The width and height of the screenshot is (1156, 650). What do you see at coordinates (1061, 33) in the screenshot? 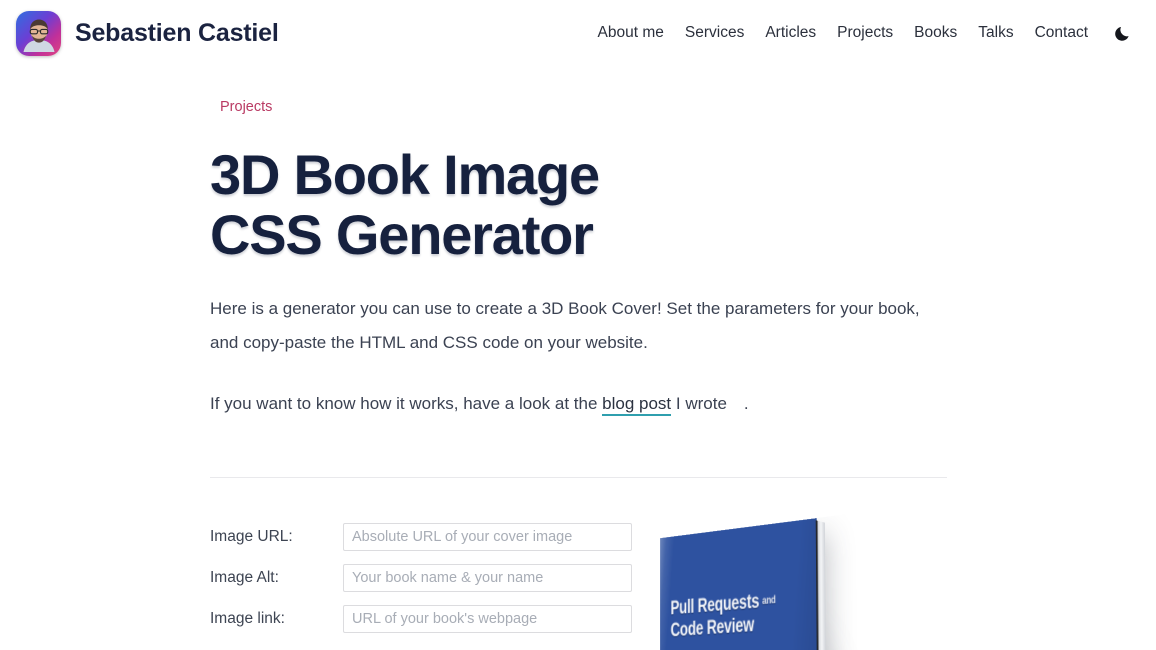
I see `nav-item-contact: Contact` at bounding box center [1061, 33].